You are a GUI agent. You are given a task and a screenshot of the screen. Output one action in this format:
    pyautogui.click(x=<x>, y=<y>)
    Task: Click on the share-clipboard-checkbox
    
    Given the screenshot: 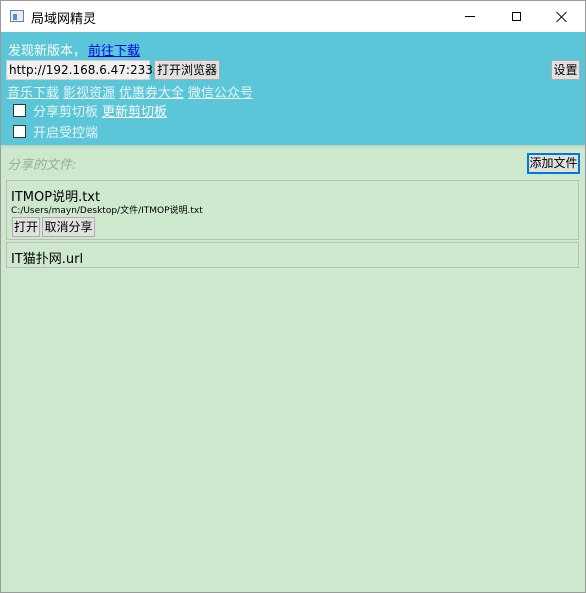 What is the action you would take?
    pyautogui.click(x=19, y=110)
    